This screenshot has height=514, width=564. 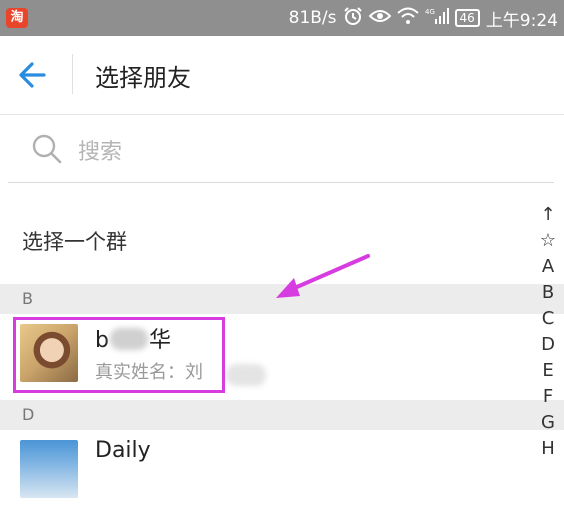 I want to click on back-button, so click(x=33, y=75).